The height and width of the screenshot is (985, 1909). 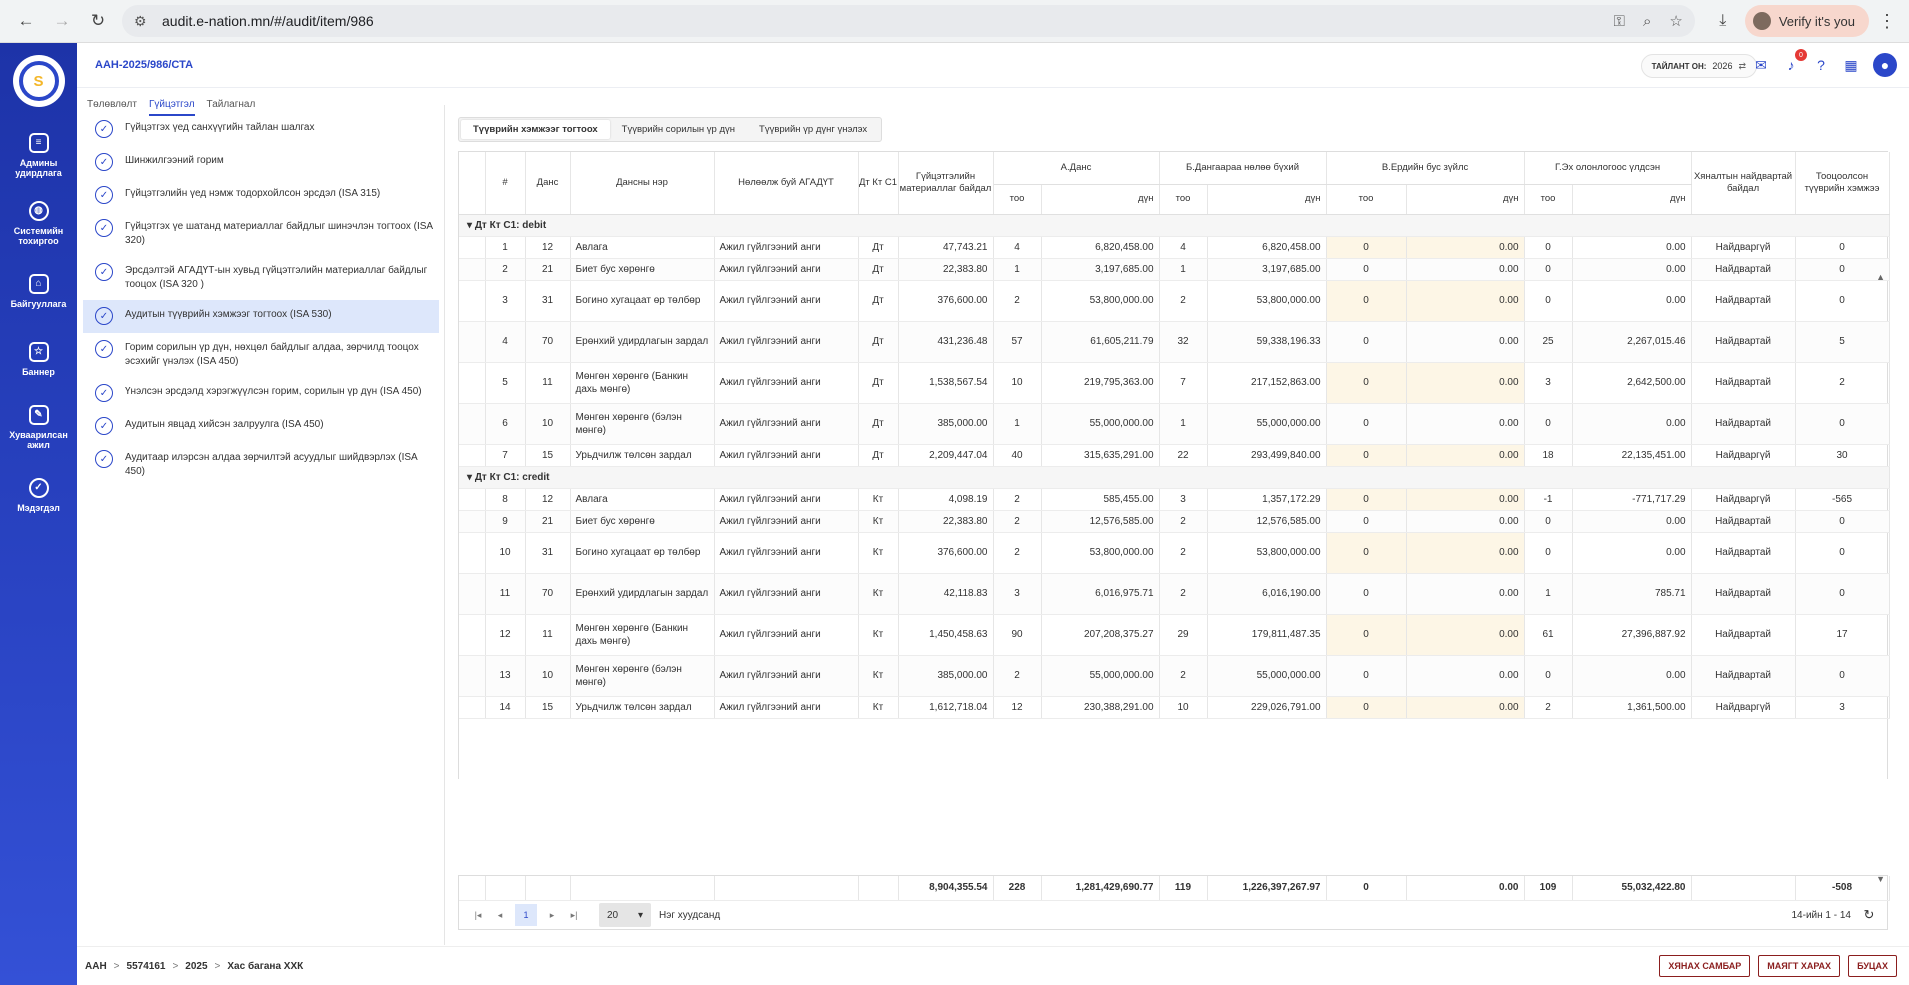 What do you see at coordinates (143, 21) in the screenshot?
I see `site-settings-icon: ⚙` at bounding box center [143, 21].